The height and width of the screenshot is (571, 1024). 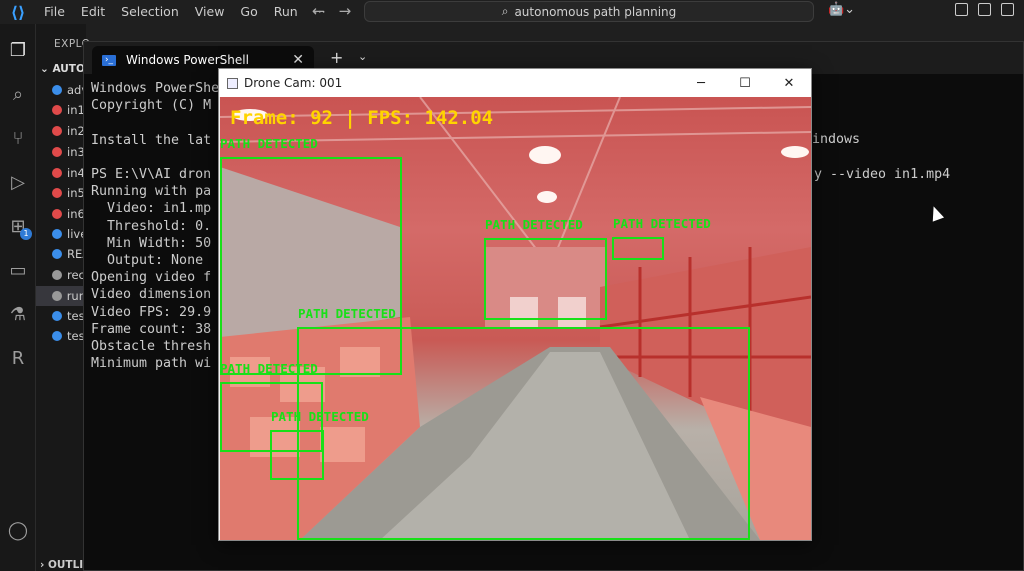 What do you see at coordinates (68, 193) in the screenshot?
I see `file-item: in5` at bounding box center [68, 193].